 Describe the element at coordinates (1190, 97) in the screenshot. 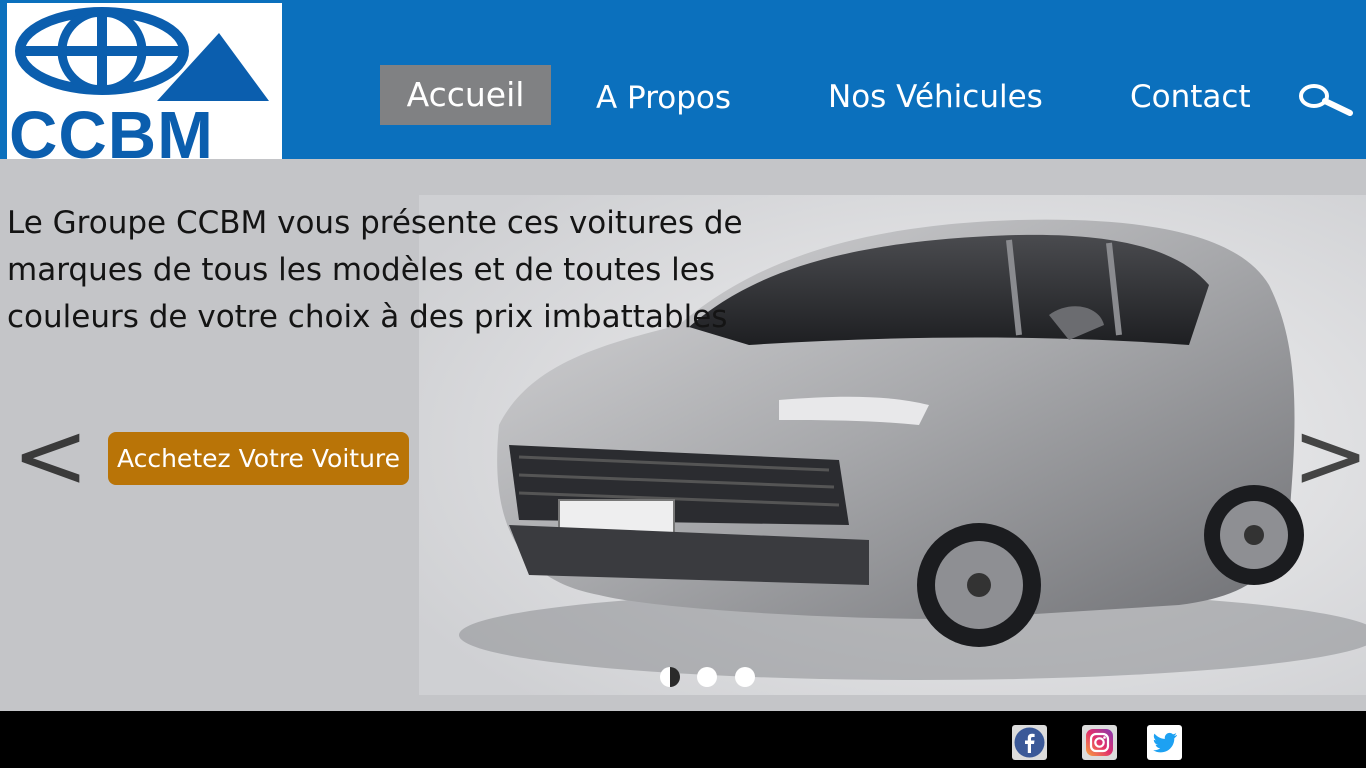

I see `nav-contact: Contact` at that location.